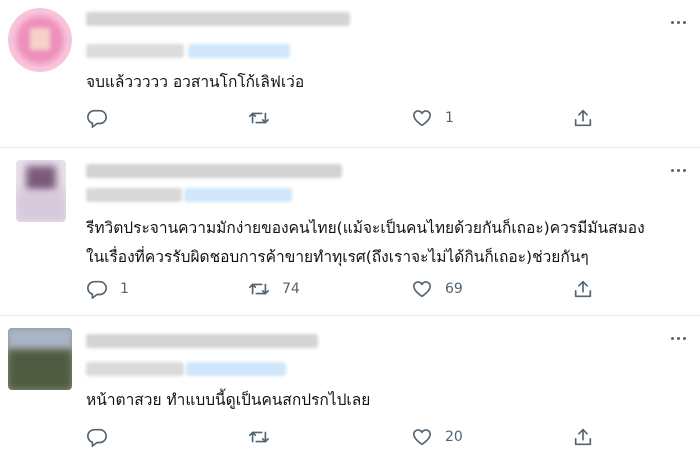  I want to click on like-button: 20, so click(437, 437).